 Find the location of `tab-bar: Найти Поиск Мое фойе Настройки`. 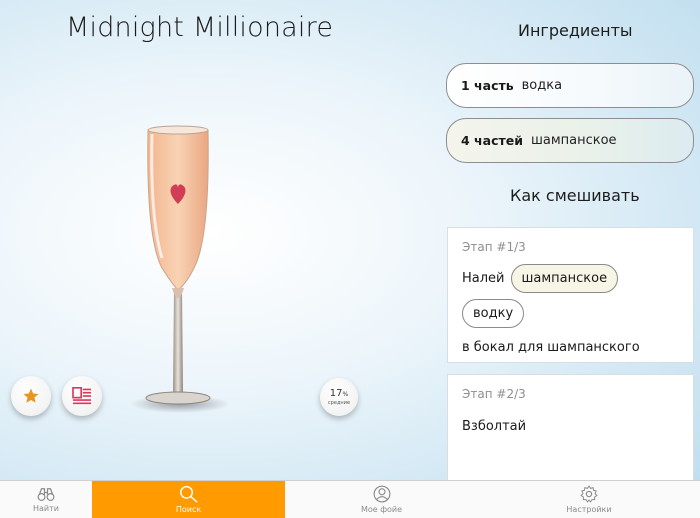

tab-bar: Найти Поиск Мое фойе Настройки is located at coordinates (350, 499).